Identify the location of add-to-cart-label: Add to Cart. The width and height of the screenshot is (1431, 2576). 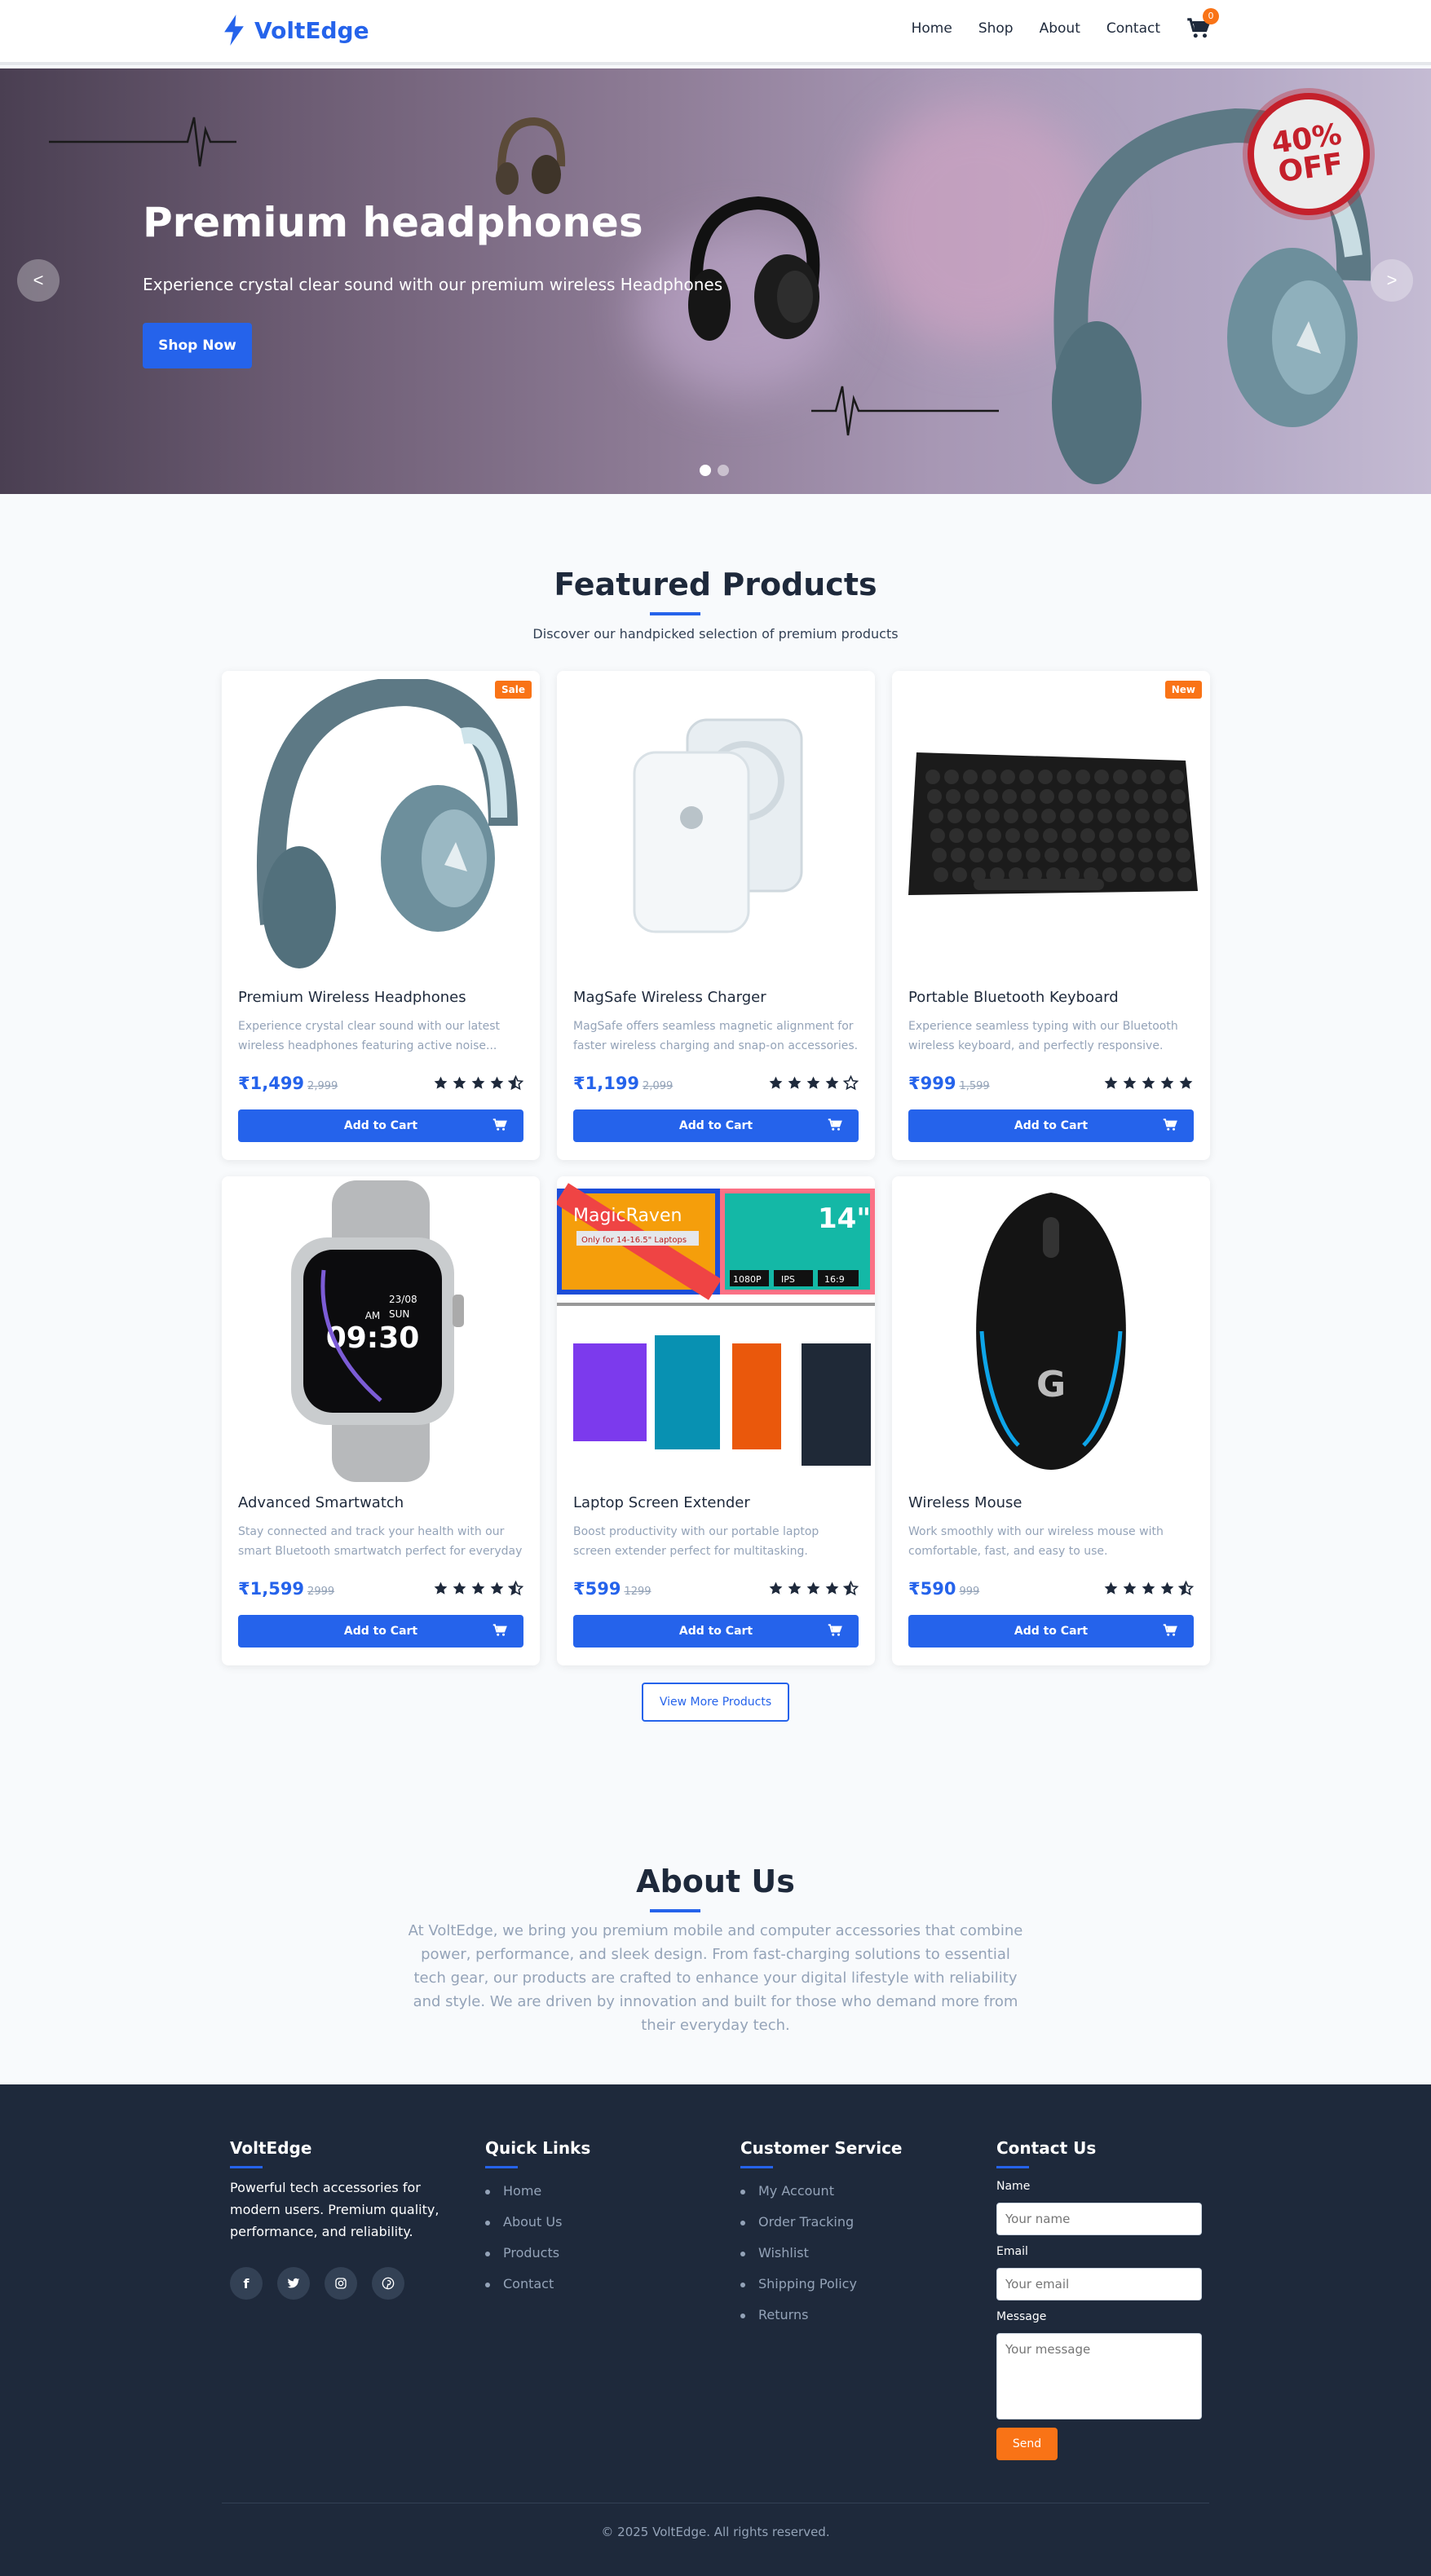
(380, 1631).